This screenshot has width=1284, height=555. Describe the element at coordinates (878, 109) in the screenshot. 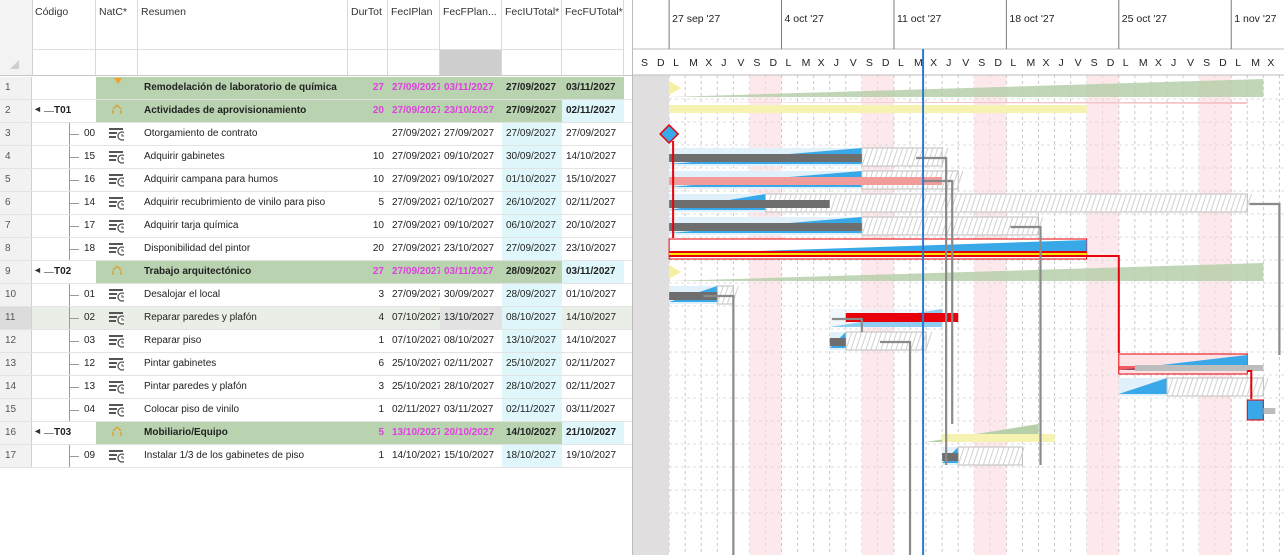

I see `summary-bar` at that location.